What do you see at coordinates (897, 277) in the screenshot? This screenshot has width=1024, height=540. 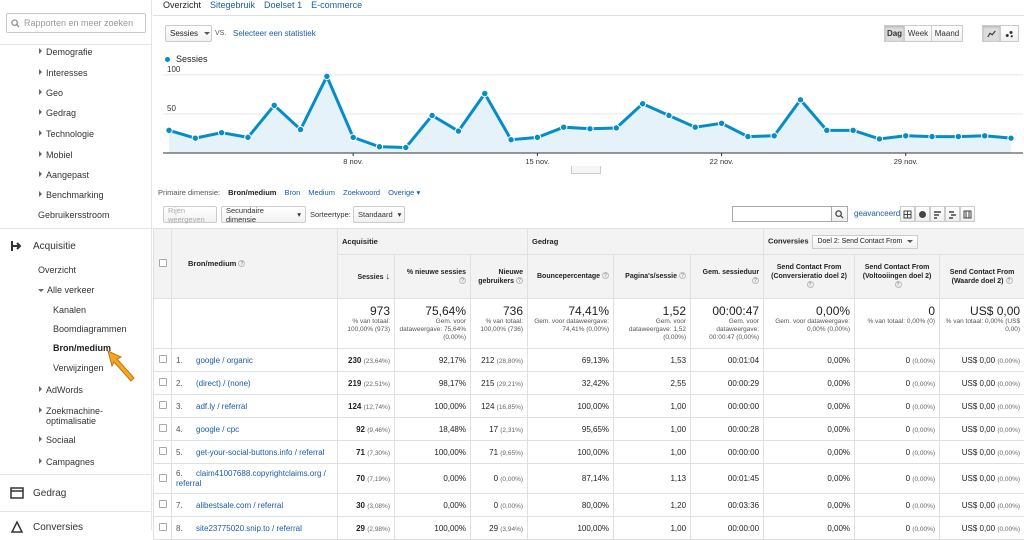 I see `col-header-voltooiingen: Send Contact From (Voltooiingen doel 2)?` at bounding box center [897, 277].